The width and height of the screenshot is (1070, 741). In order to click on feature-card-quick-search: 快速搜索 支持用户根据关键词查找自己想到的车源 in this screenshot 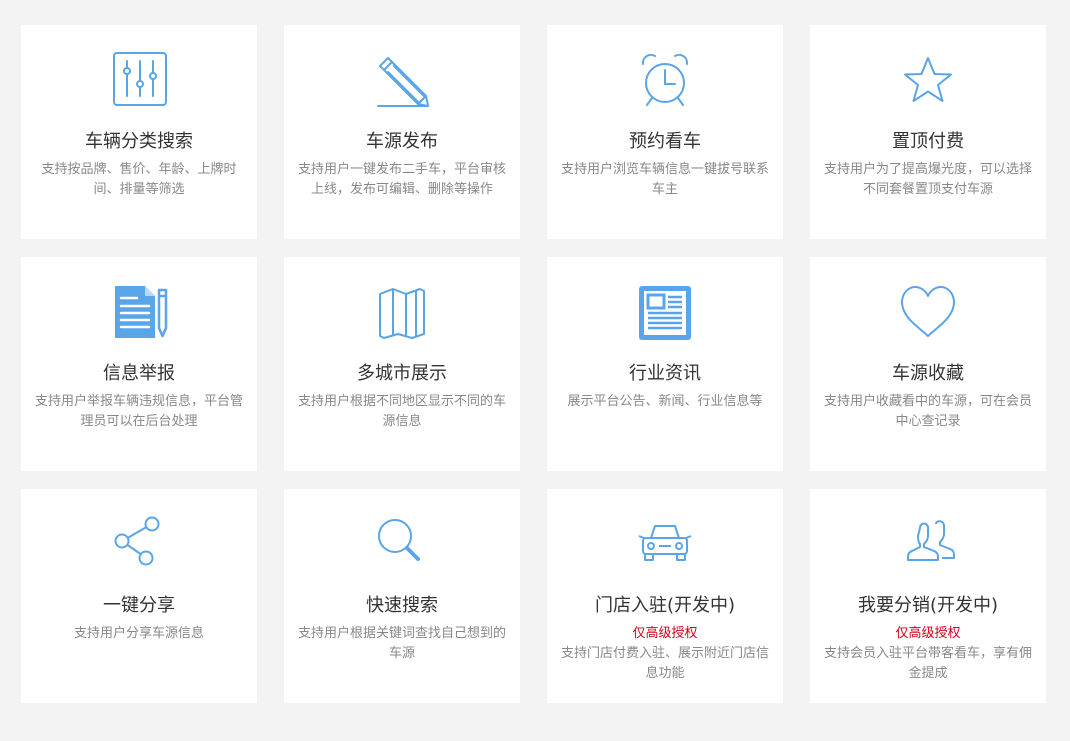, I will do `click(402, 596)`.